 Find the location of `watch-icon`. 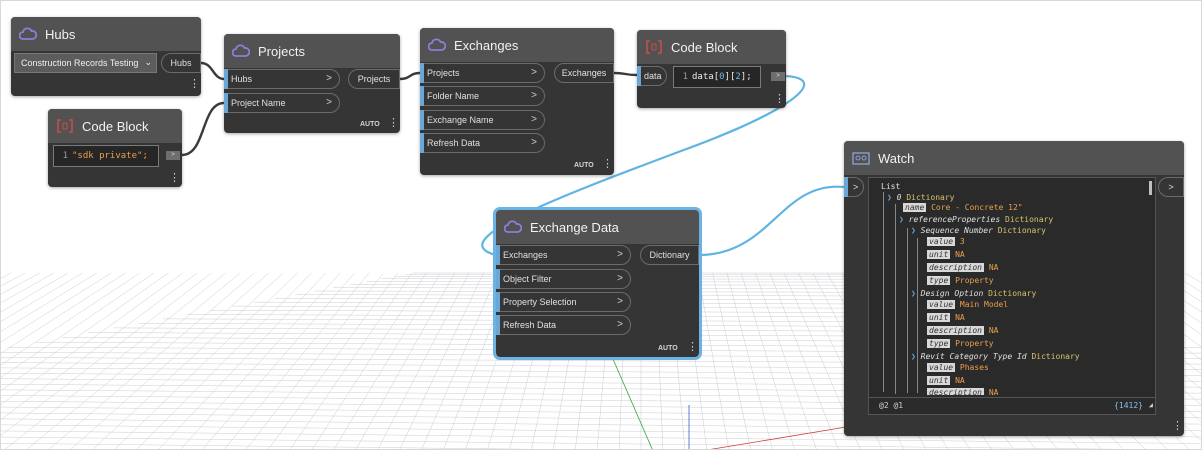

watch-icon is located at coordinates (861, 158).